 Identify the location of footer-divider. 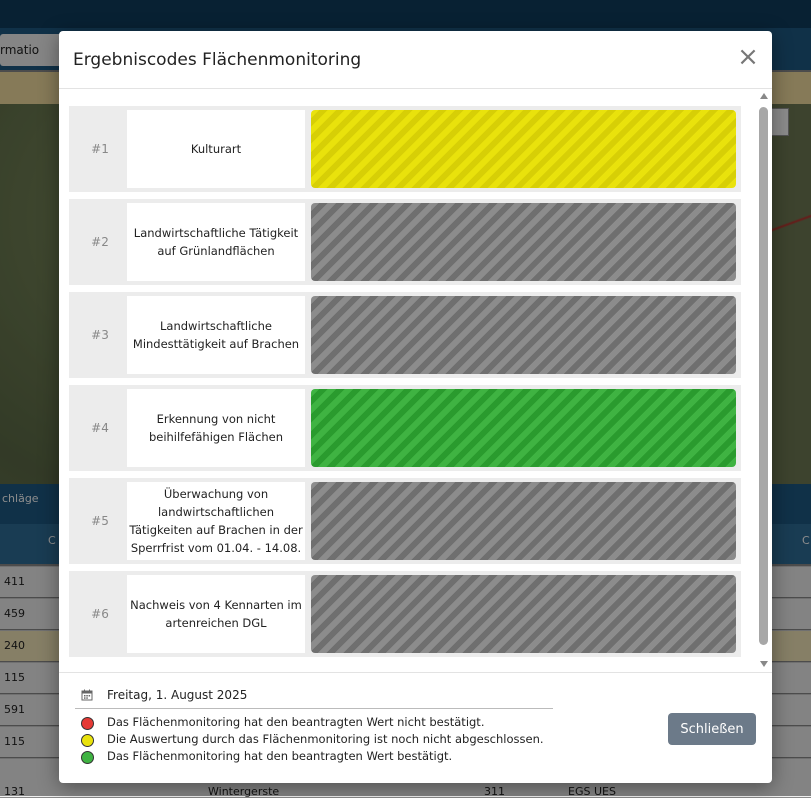
(314, 708).